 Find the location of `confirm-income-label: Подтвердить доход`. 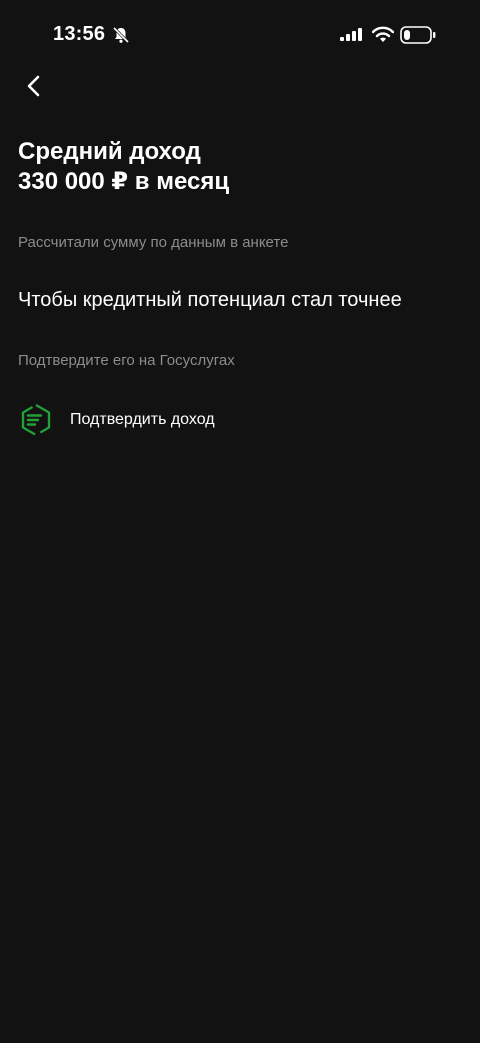

confirm-income-label: Подтвердить доход is located at coordinates (142, 419).